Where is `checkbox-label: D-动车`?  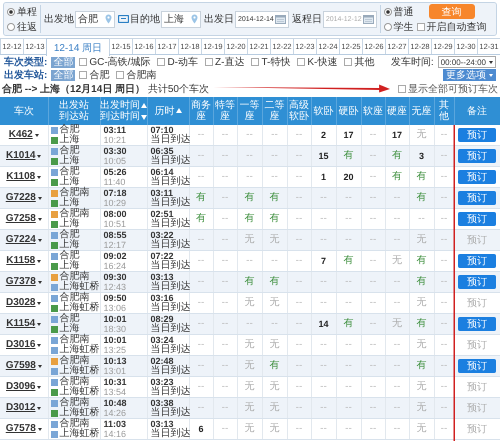 checkbox-label: D-动车 is located at coordinates (182, 62).